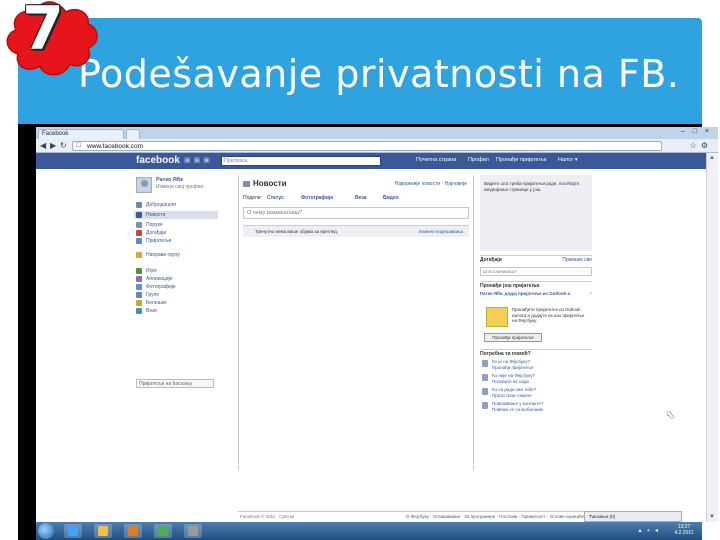 The height and width of the screenshot is (540, 720). What do you see at coordinates (367, 146) in the screenshot?
I see `address-bar: ☐ www.facebook.com` at bounding box center [367, 146].